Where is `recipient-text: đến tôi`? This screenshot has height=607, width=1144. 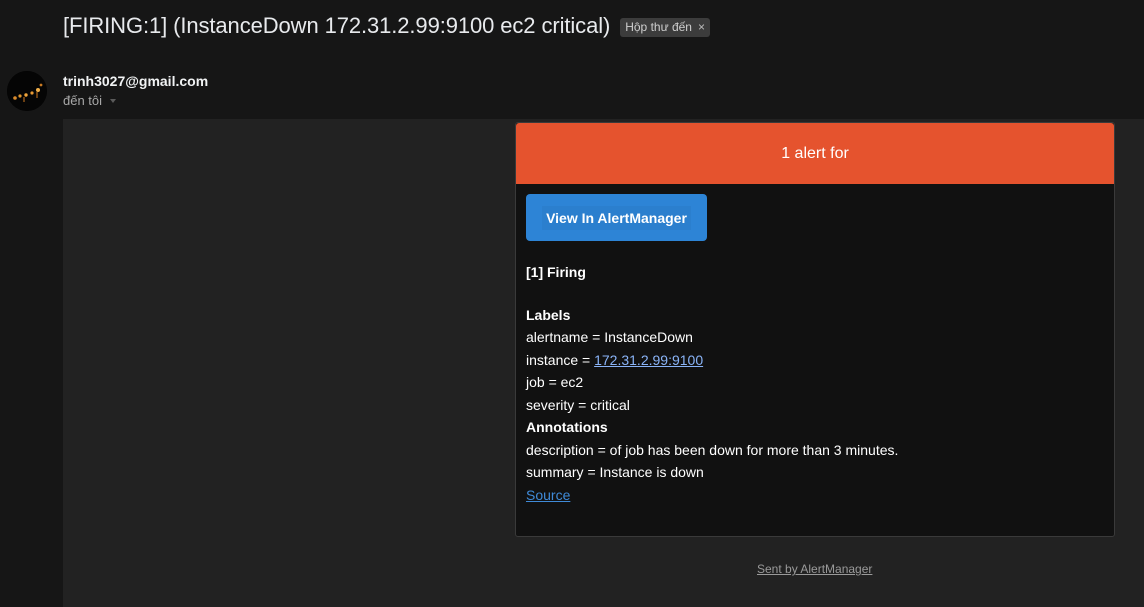 recipient-text: đến tôi is located at coordinates (83, 100).